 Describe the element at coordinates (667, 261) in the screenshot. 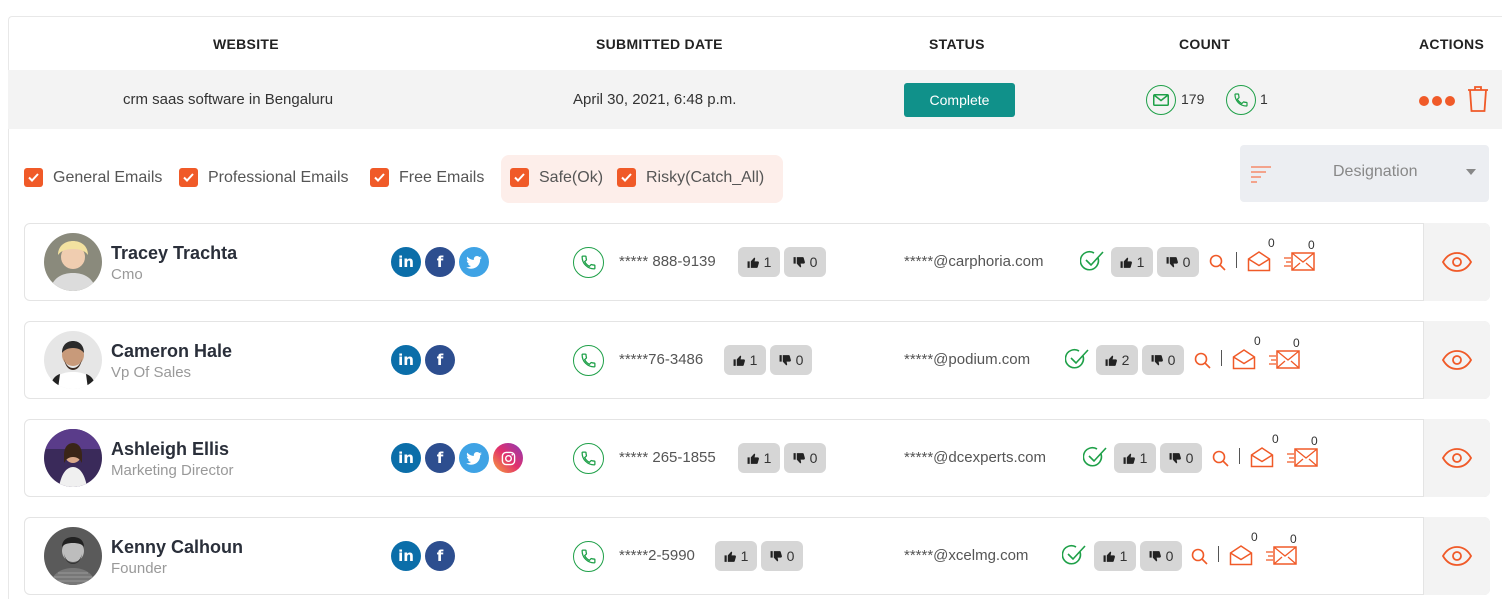

I see `phone-number: ***** 888-9139` at that location.